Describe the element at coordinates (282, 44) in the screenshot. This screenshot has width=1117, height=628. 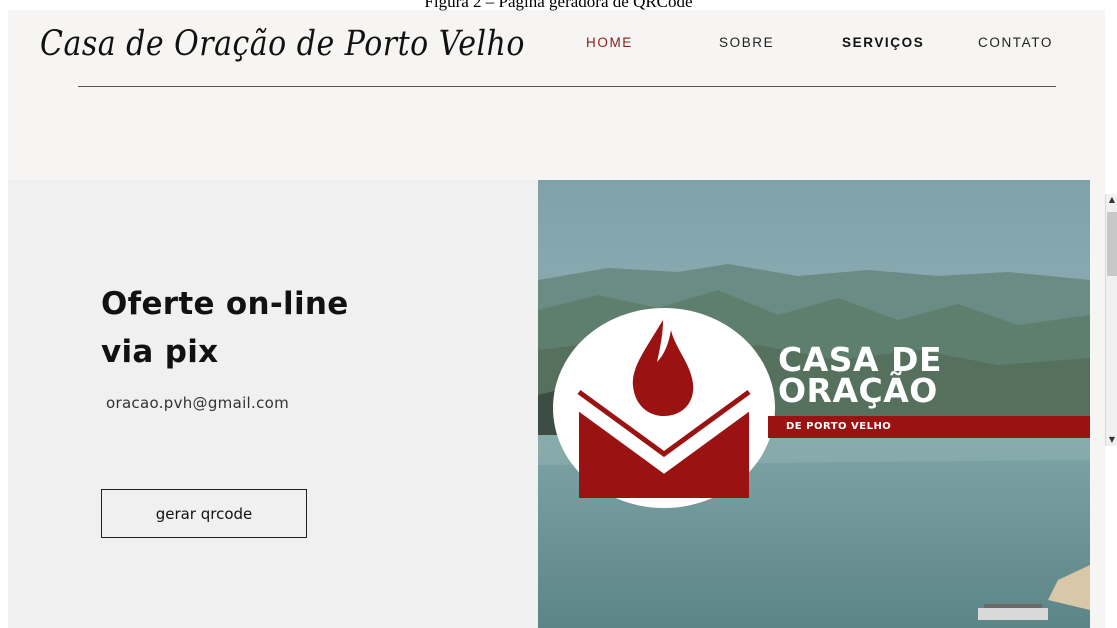
I see `site-logo: Casa de Oração de Porto Velho` at that location.